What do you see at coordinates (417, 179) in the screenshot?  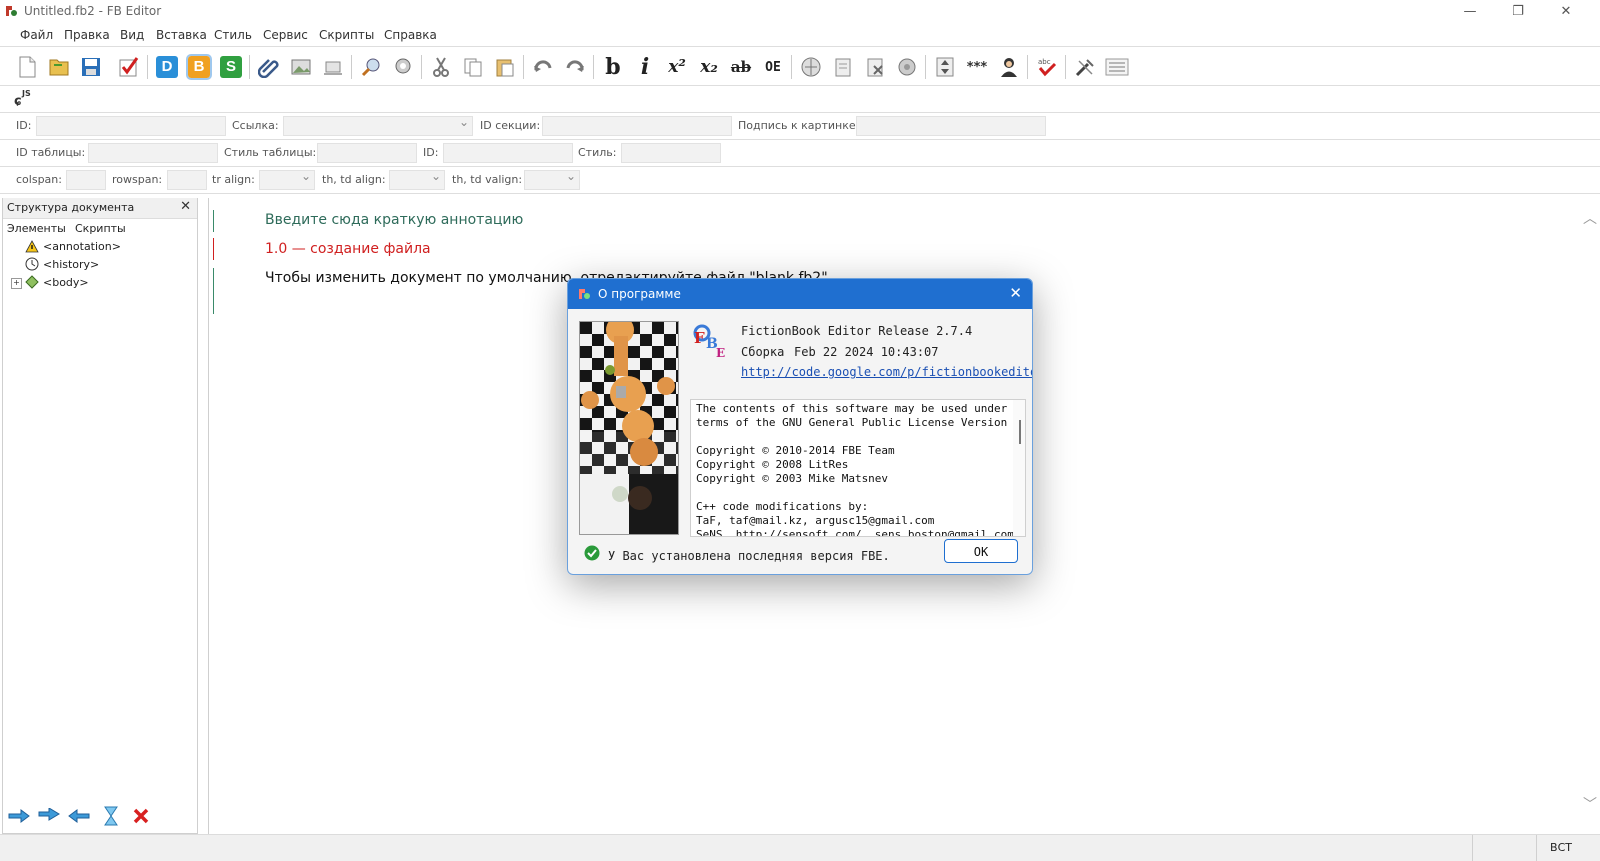 I see `th-td-align-combo` at bounding box center [417, 179].